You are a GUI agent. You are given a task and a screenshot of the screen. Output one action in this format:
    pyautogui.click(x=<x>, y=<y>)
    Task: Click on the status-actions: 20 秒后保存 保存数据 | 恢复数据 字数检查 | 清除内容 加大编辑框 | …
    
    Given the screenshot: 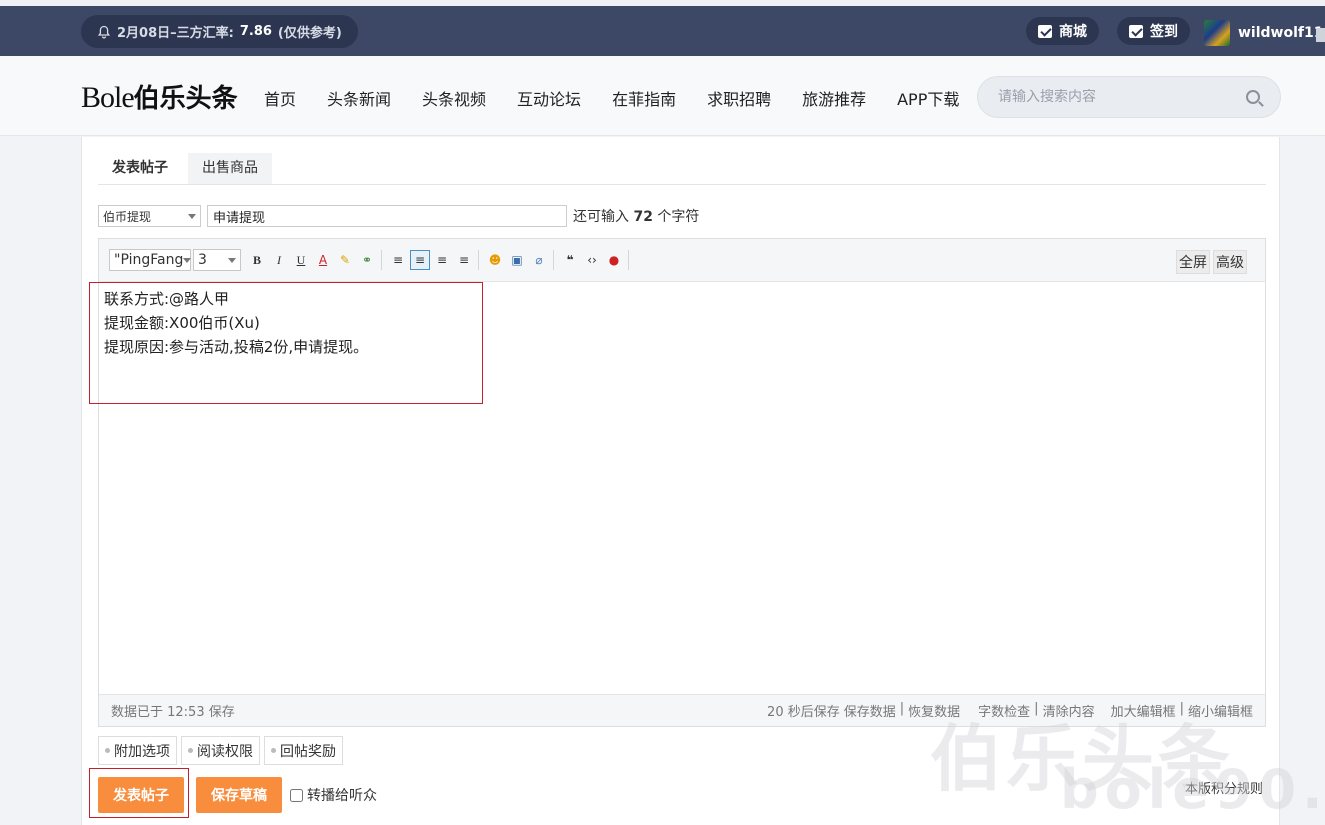 What is the action you would take?
    pyautogui.click(x=1010, y=710)
    